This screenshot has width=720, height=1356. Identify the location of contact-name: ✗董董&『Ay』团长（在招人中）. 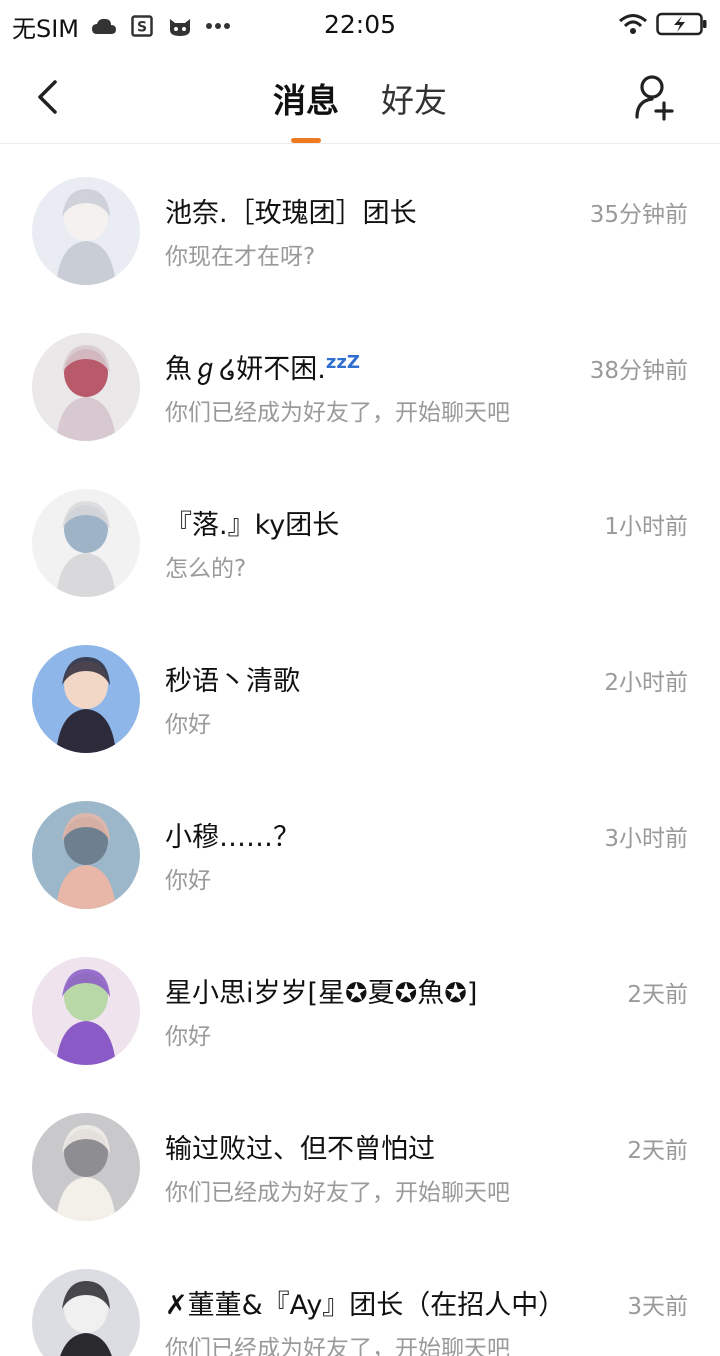
(365, 1302).